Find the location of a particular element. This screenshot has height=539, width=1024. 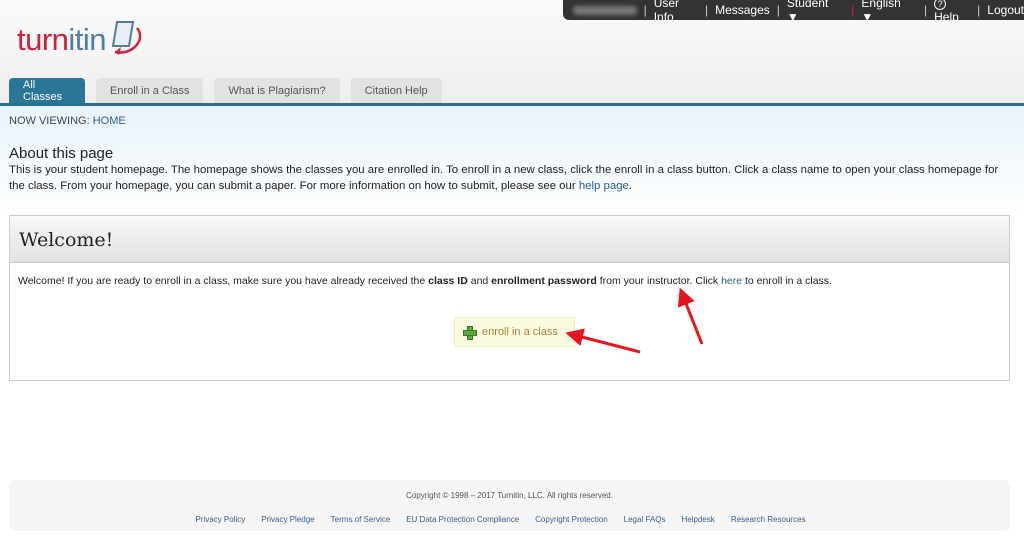

logo-document-icon is located at coordinates (126, 38).